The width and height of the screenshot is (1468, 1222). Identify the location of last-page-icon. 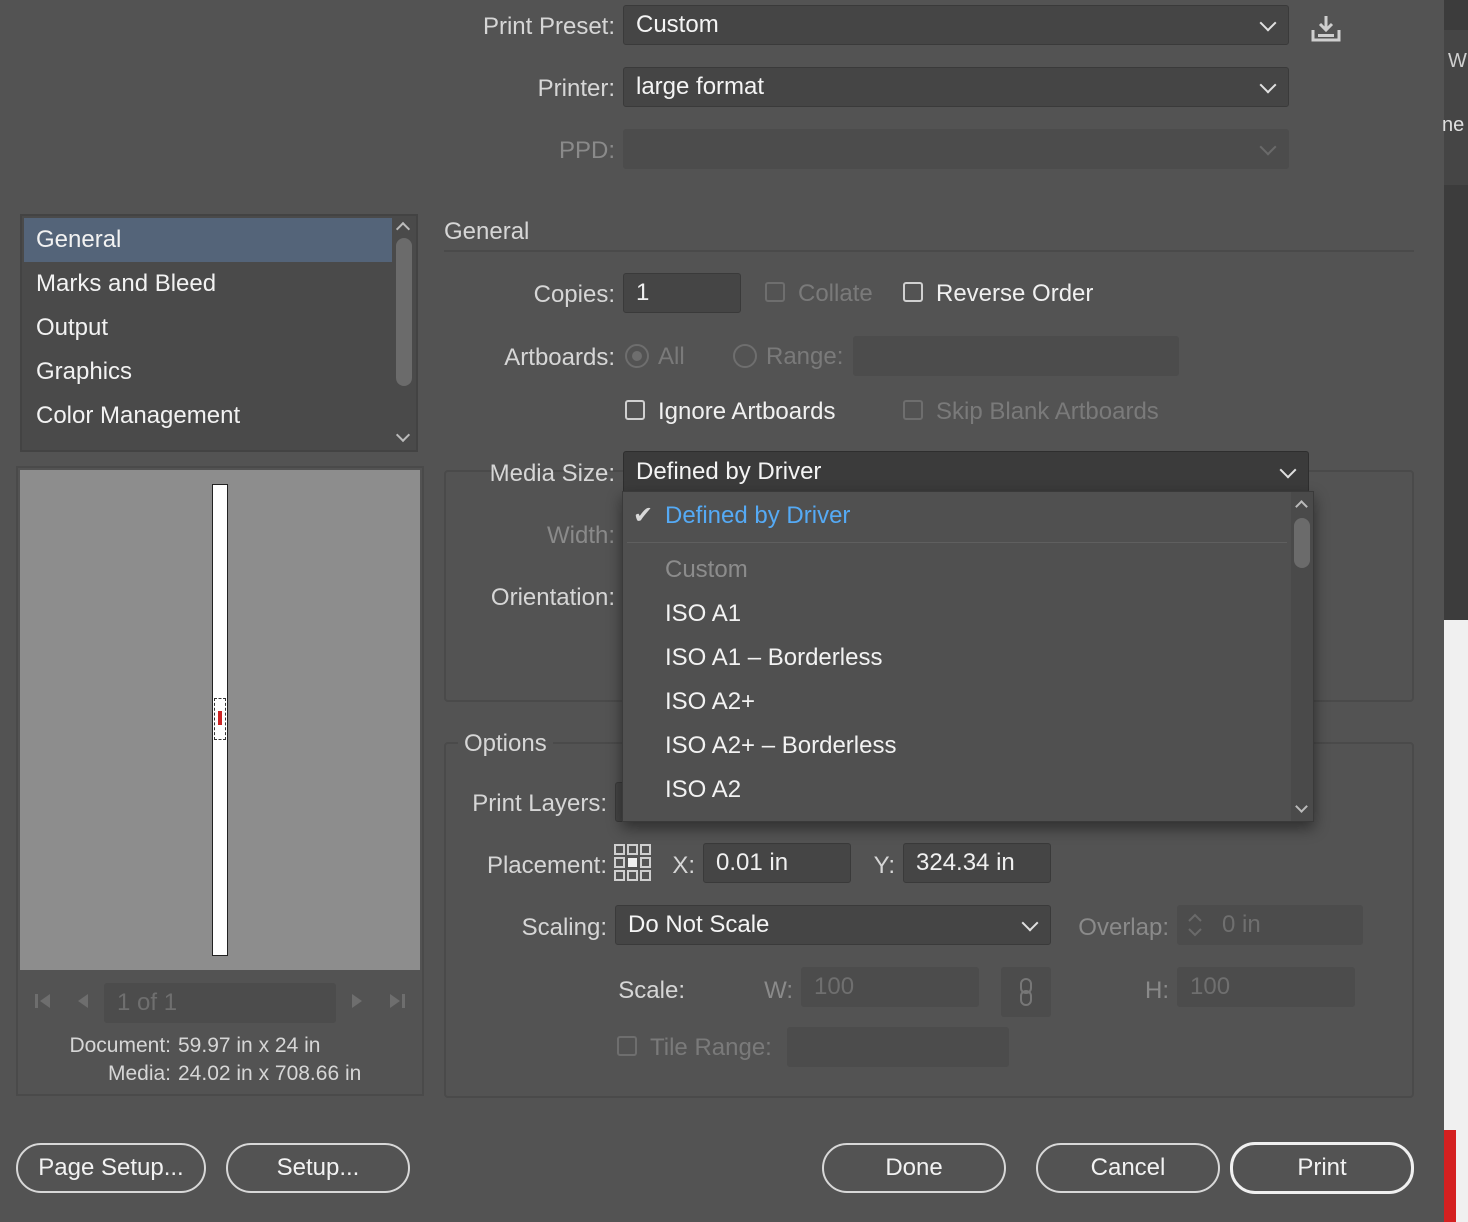
(397, 1001).